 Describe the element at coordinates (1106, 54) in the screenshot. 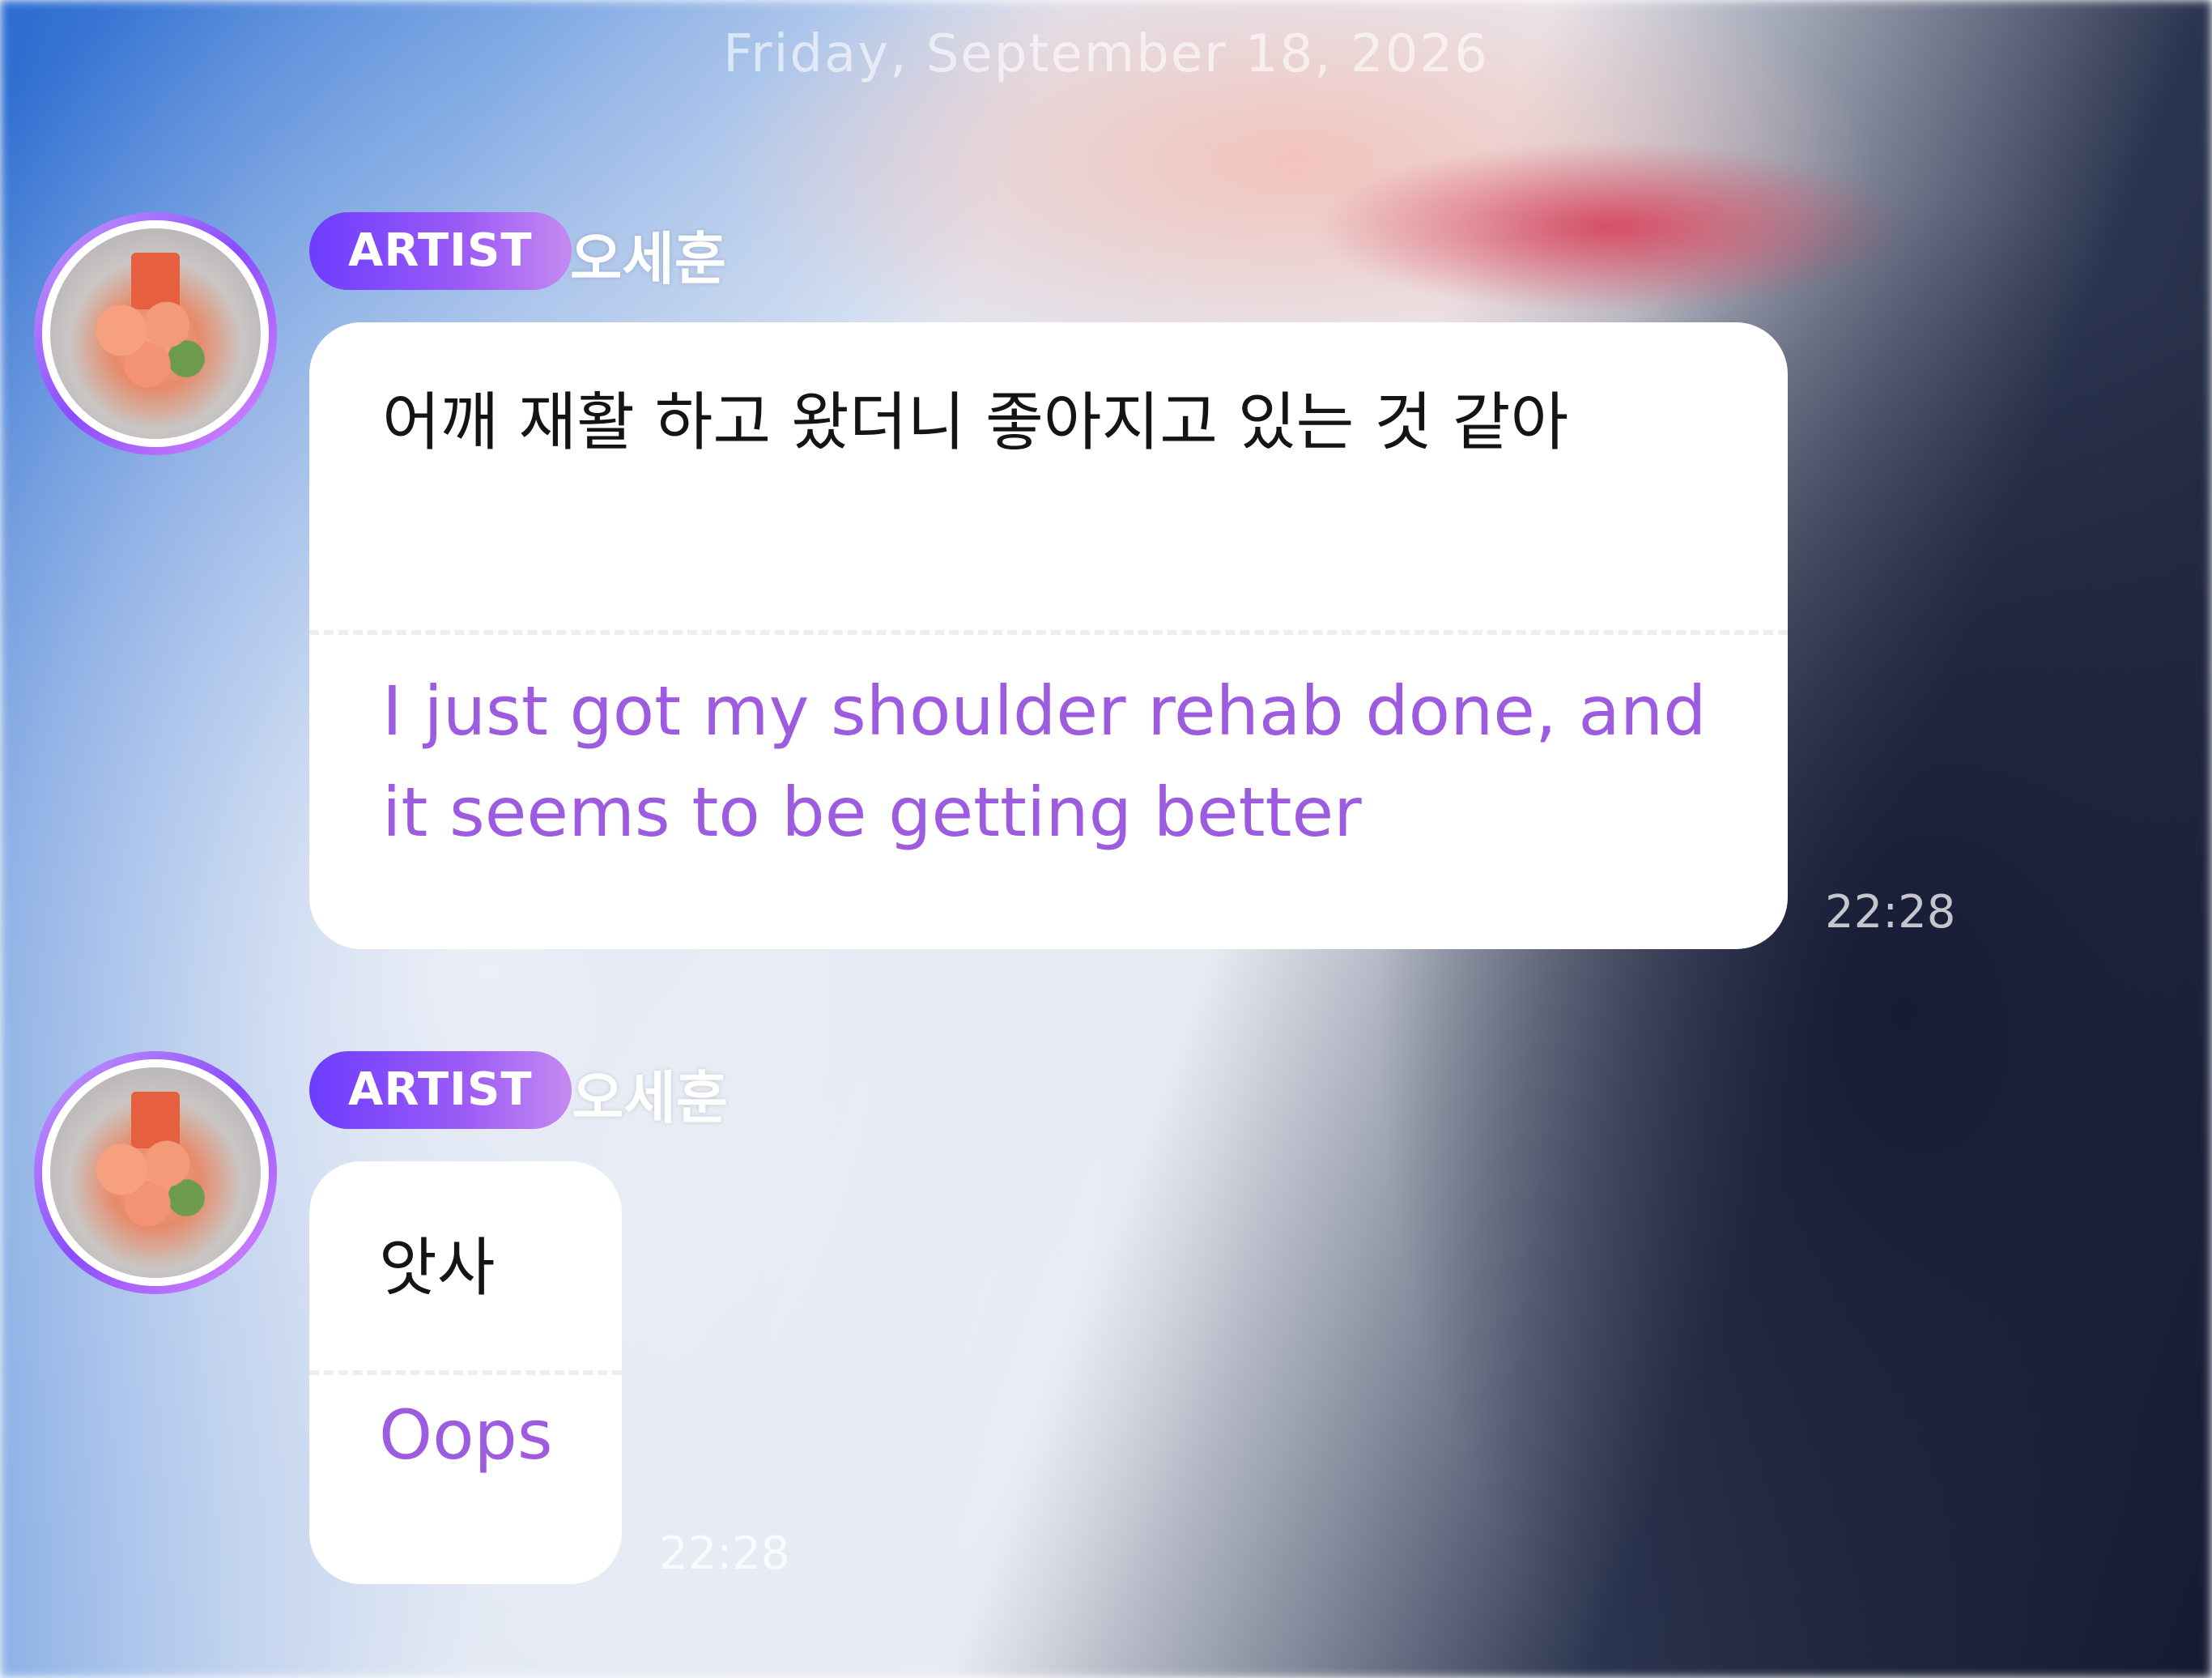

I see `date-header: Friday, September 18, 2026` at that location.